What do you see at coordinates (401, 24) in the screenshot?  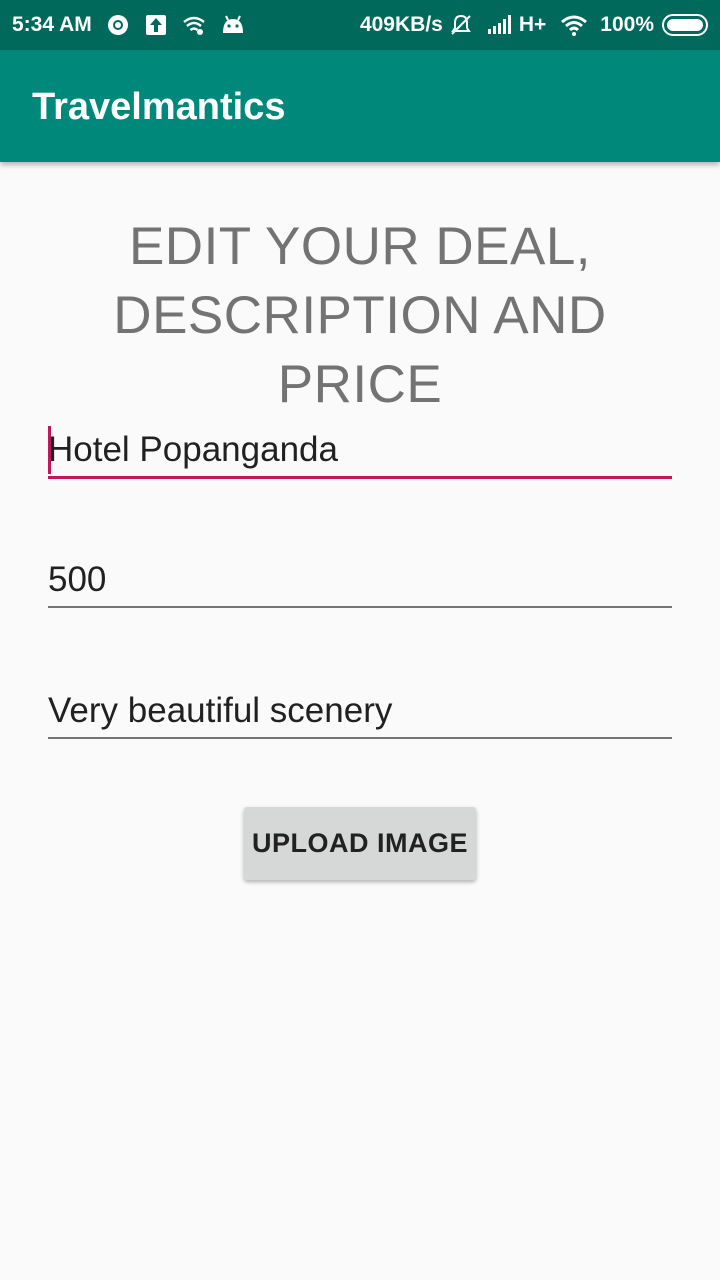 I see `network-speed: 409KB/s` at bounding box center [401, 24].